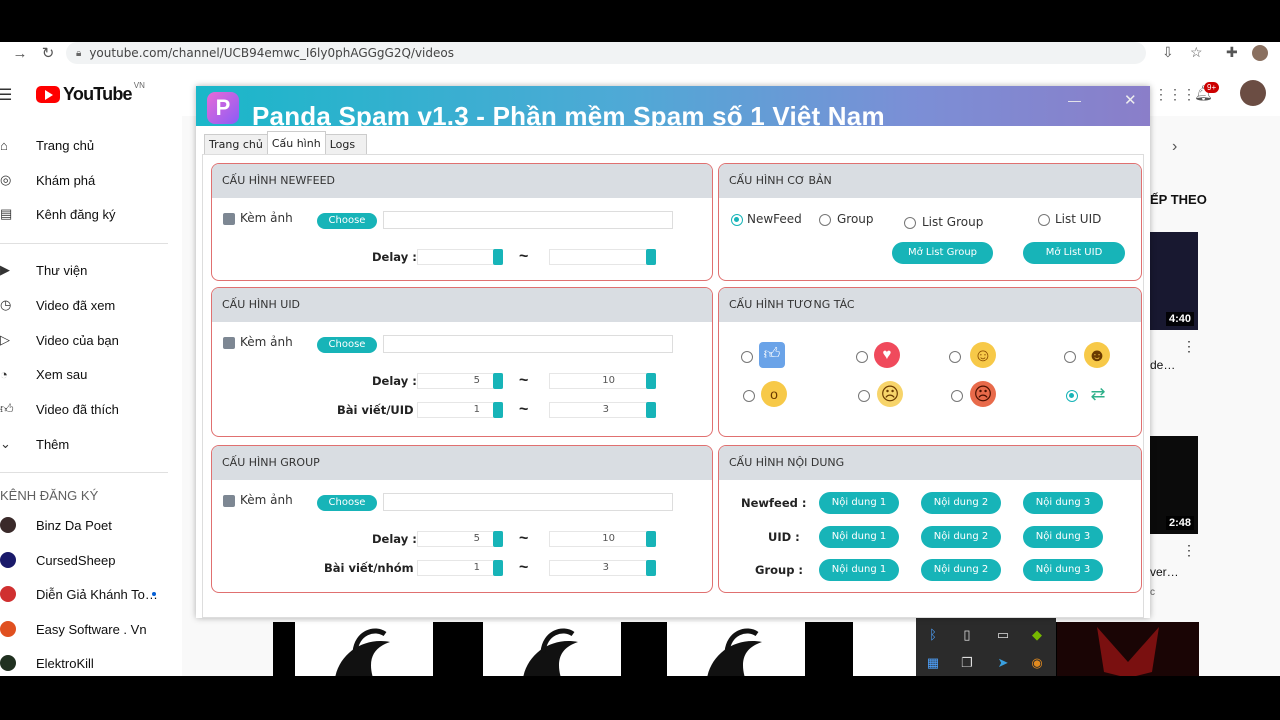 The image size is (1280, 720). I want to click on minimize-icon: —, so click(1074, 100).